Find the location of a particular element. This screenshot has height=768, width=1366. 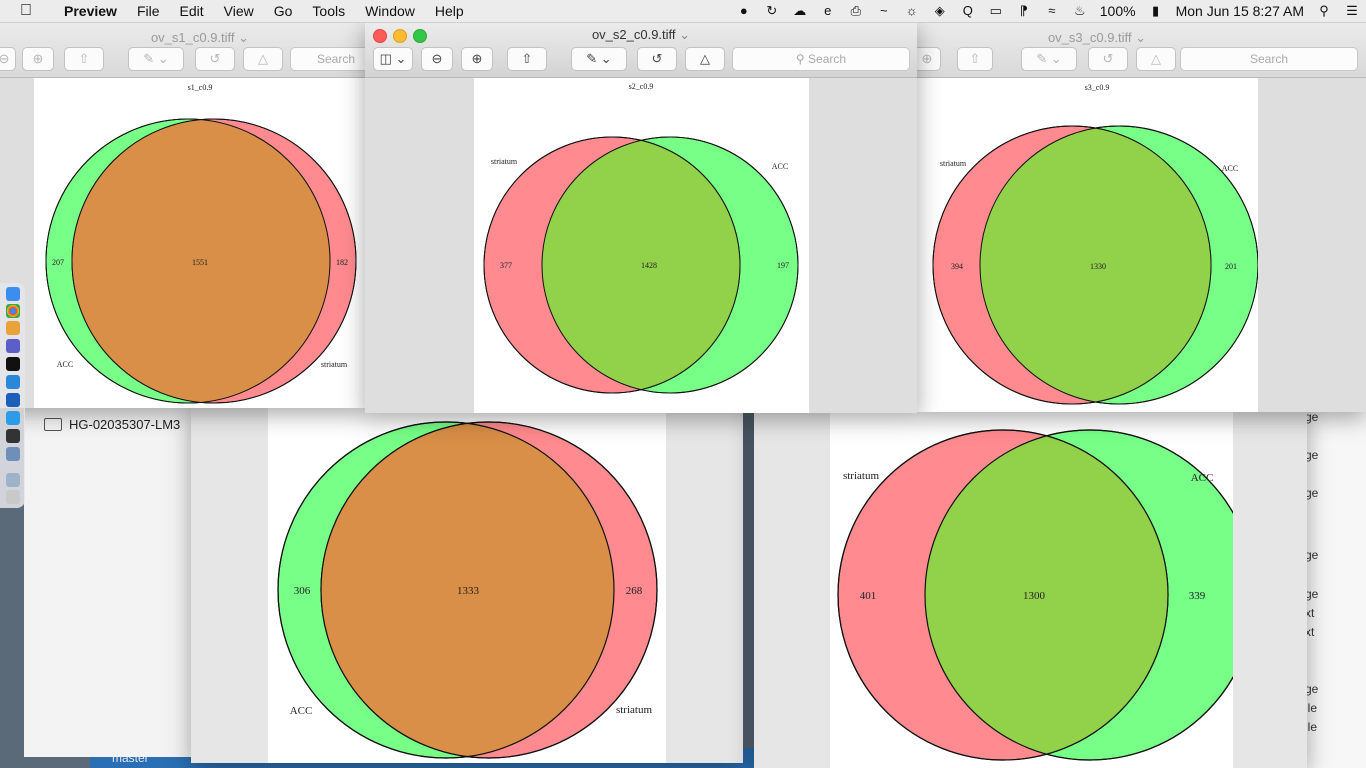

venn-left-count: 306 is located at coordinates (302, 591).